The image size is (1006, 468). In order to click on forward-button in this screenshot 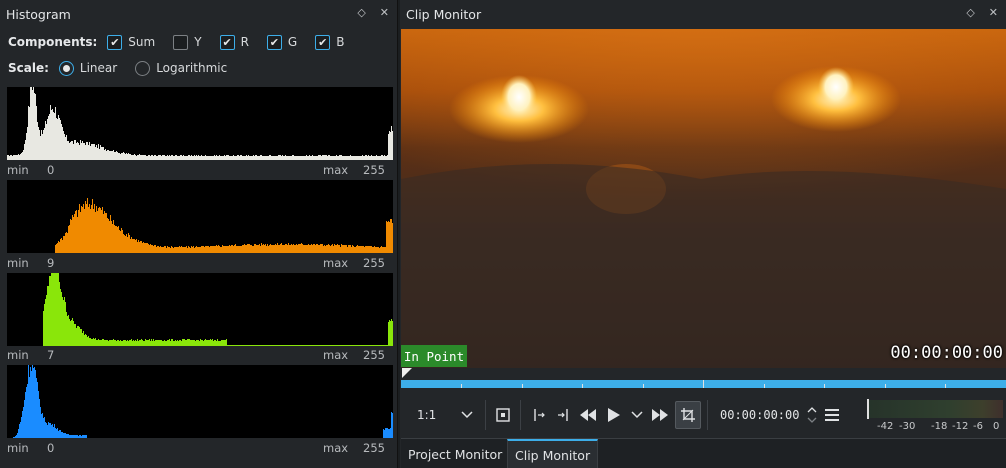, I will do `click(660, 415)`.